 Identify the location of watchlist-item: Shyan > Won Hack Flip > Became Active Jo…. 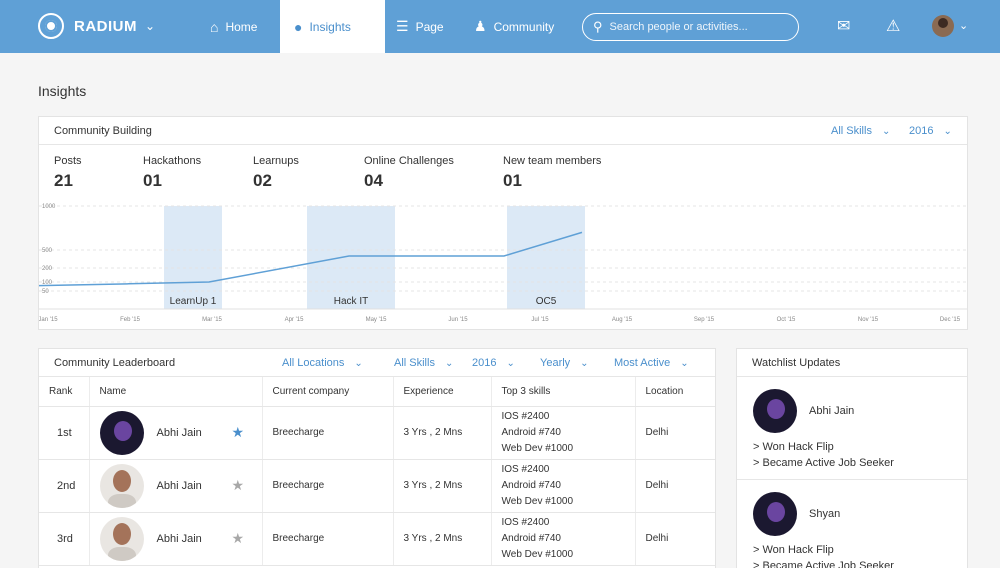
(852, 524).